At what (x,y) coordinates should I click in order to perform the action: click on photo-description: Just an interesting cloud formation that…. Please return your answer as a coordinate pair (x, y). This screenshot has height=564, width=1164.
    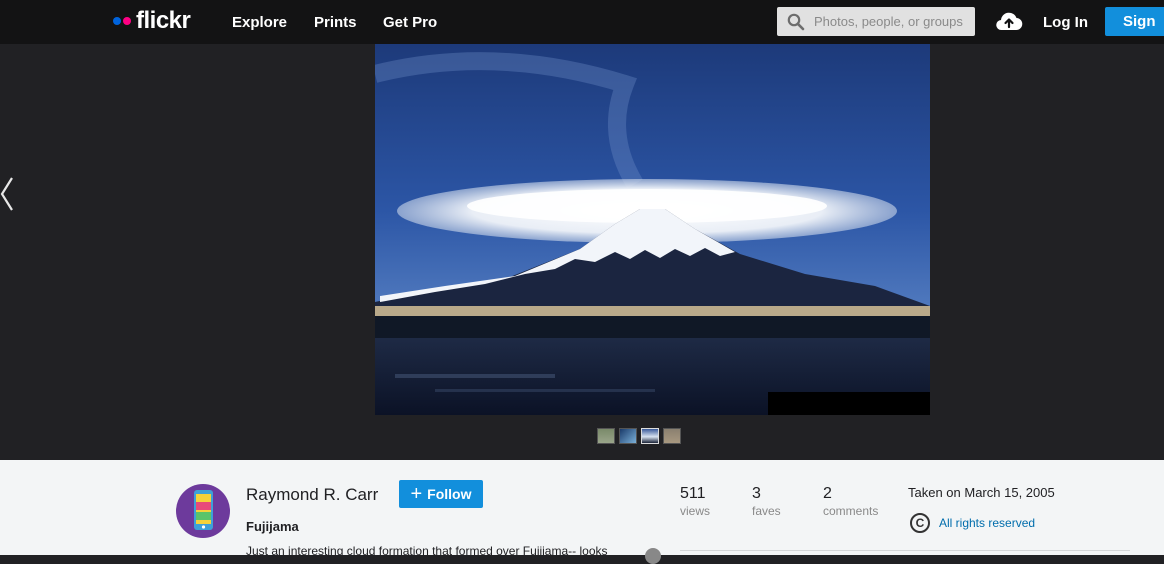
    Looking at the image, I should click on (427, 549).